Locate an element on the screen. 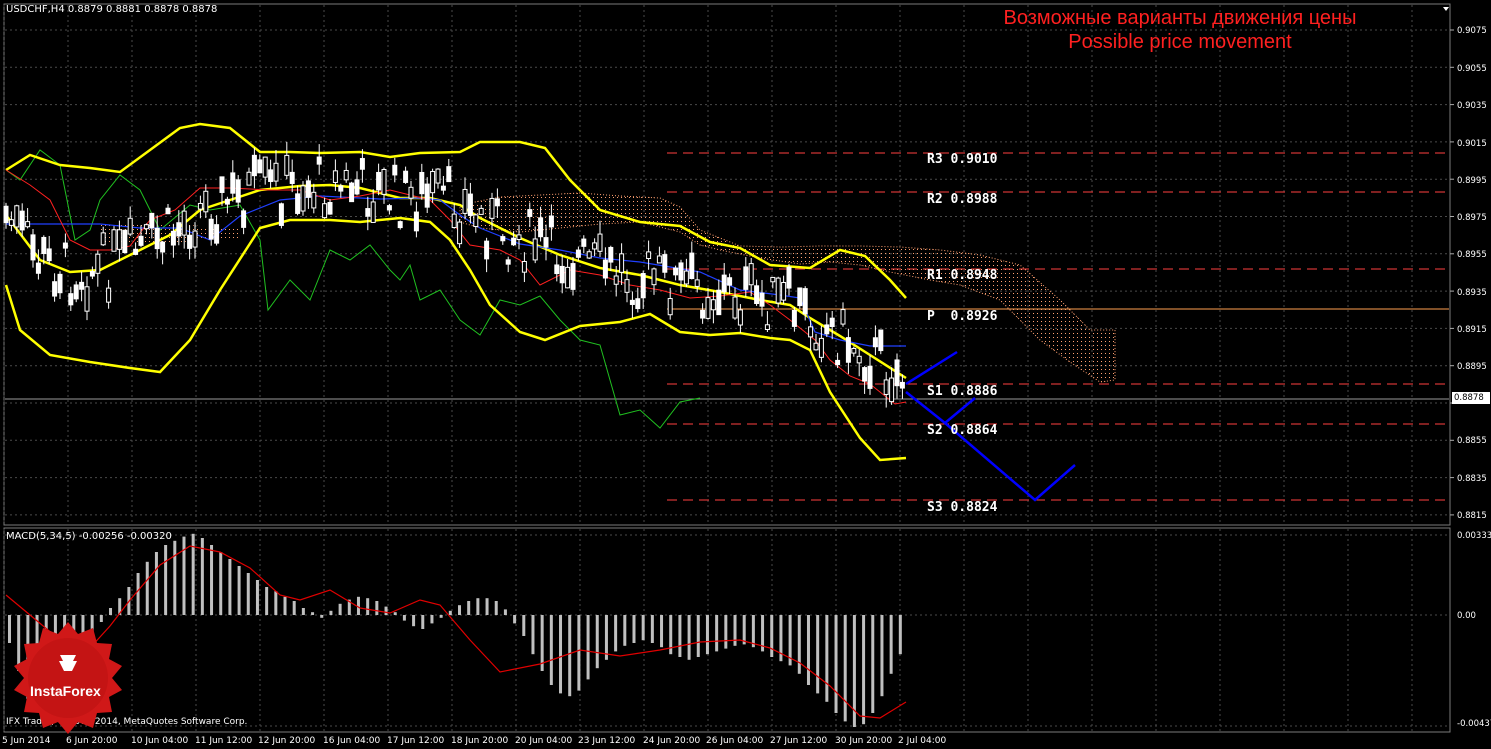 The image size is (1491, 749). price-tick: 0.9035 is located at coordinates (1472, 106).